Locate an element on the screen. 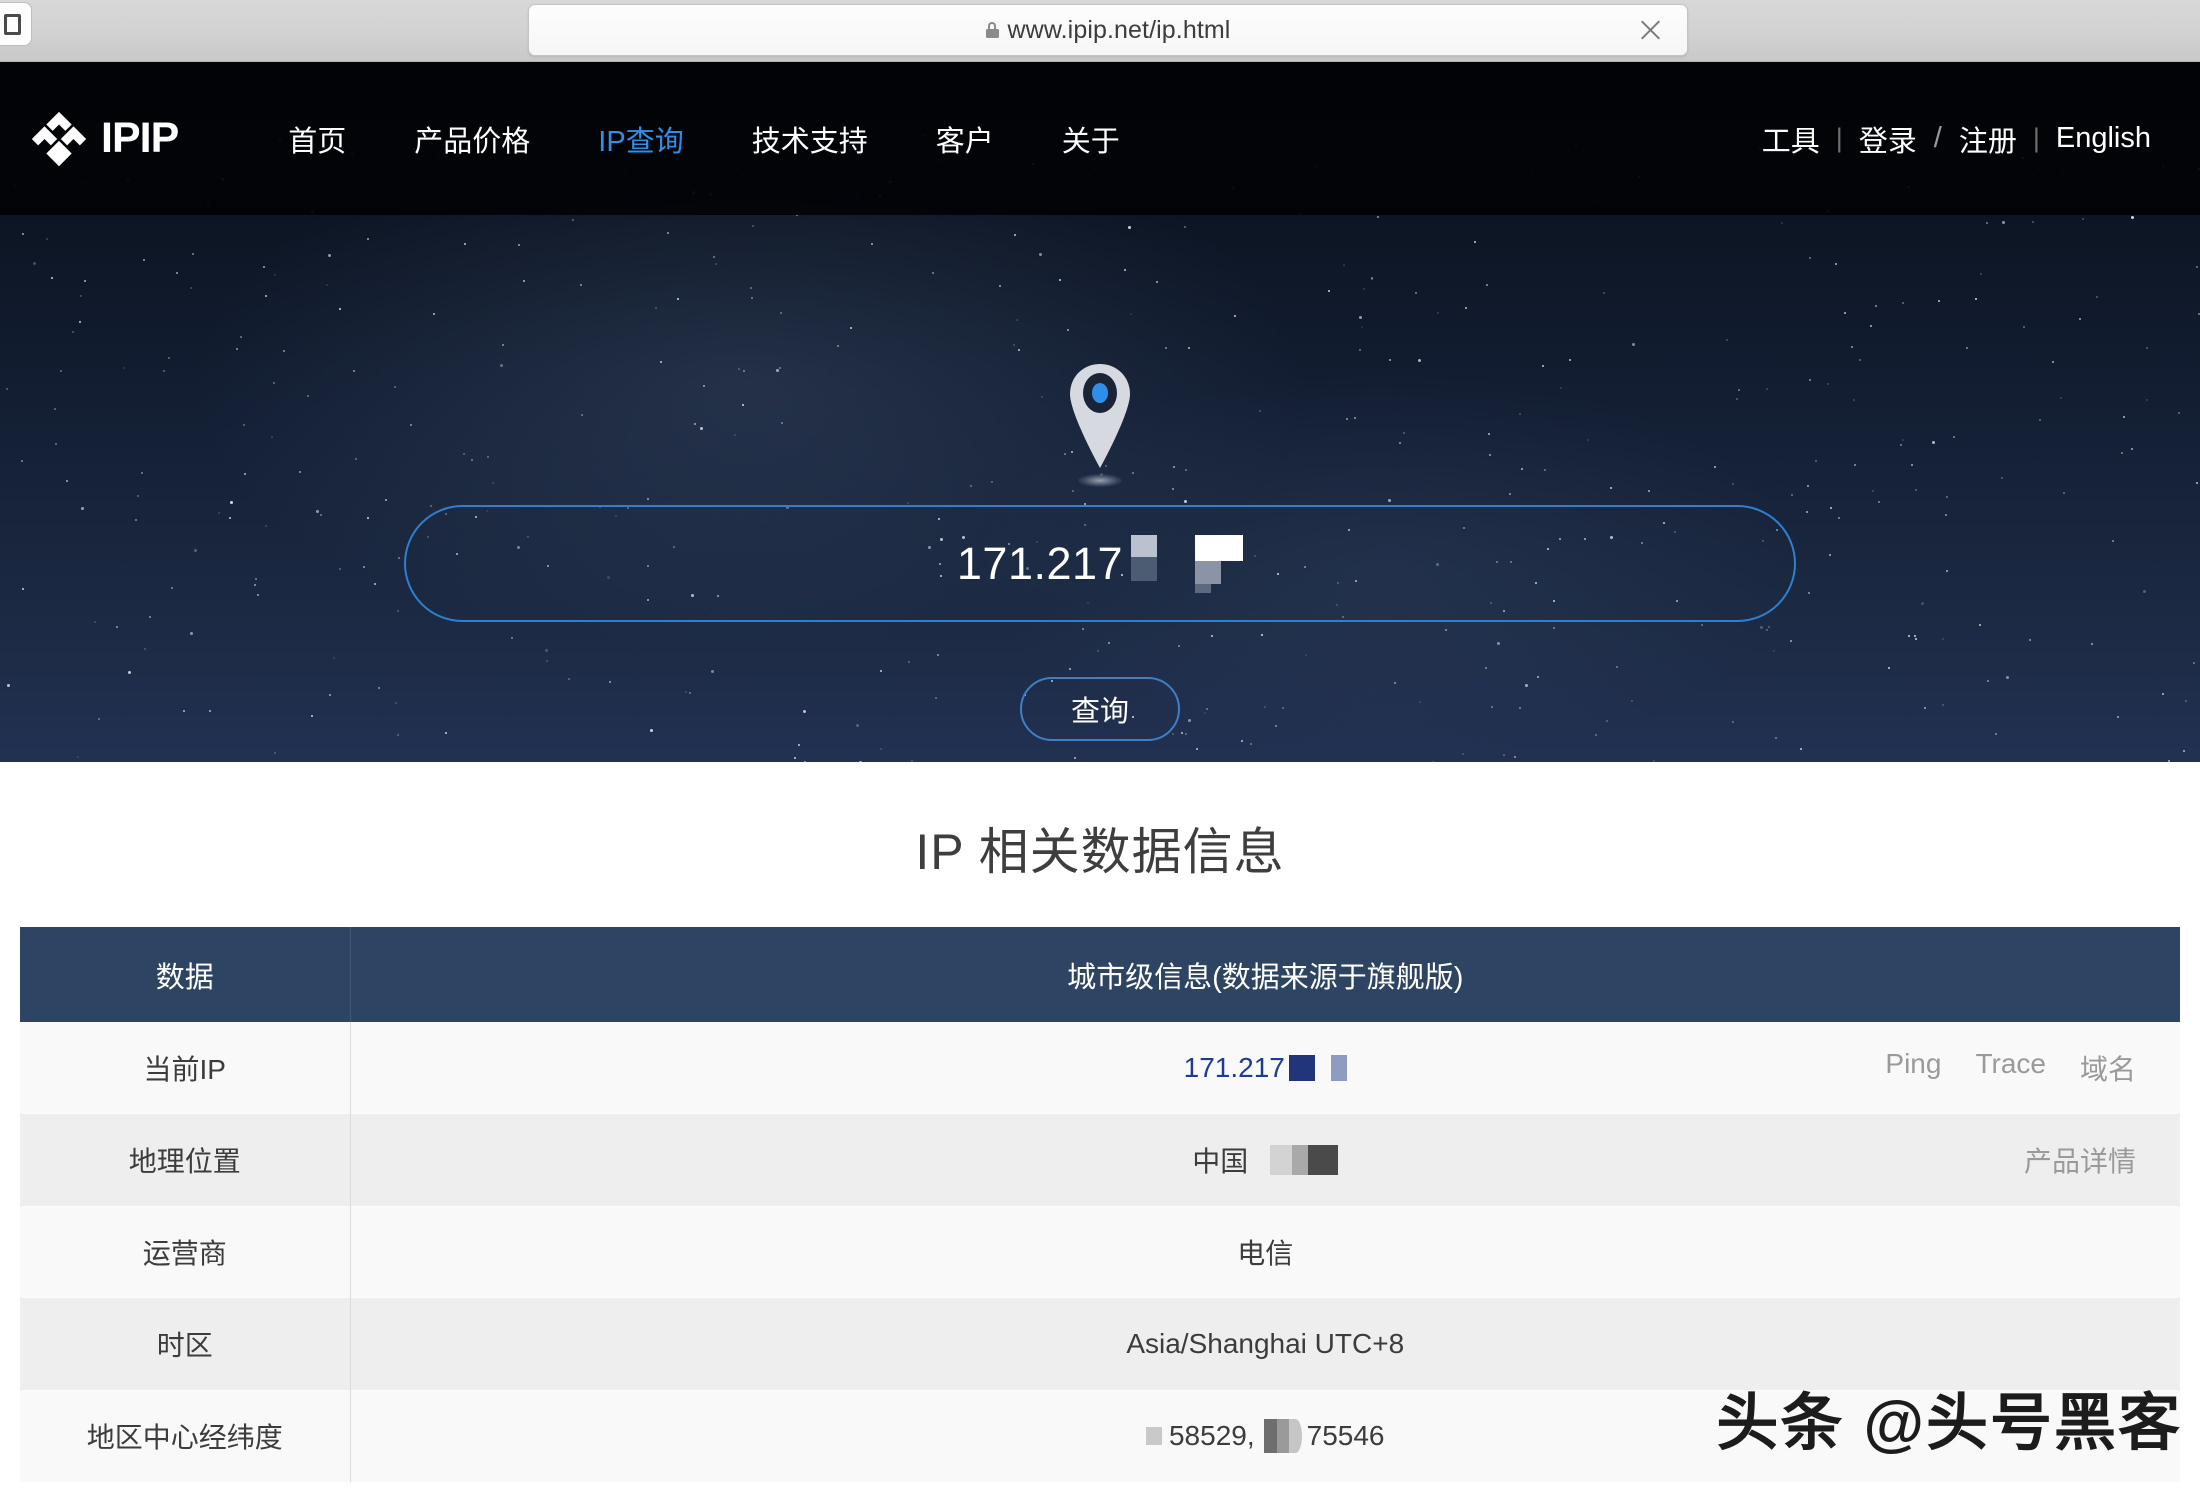  ip-search-input: 171.217 is located at coordinates (1100, 563).